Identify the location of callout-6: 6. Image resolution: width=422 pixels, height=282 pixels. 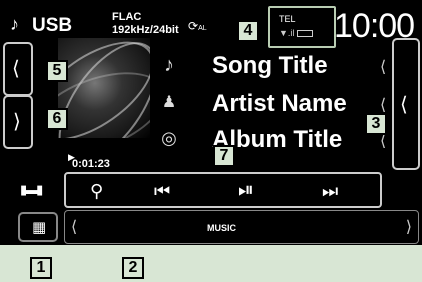
(57, 119).